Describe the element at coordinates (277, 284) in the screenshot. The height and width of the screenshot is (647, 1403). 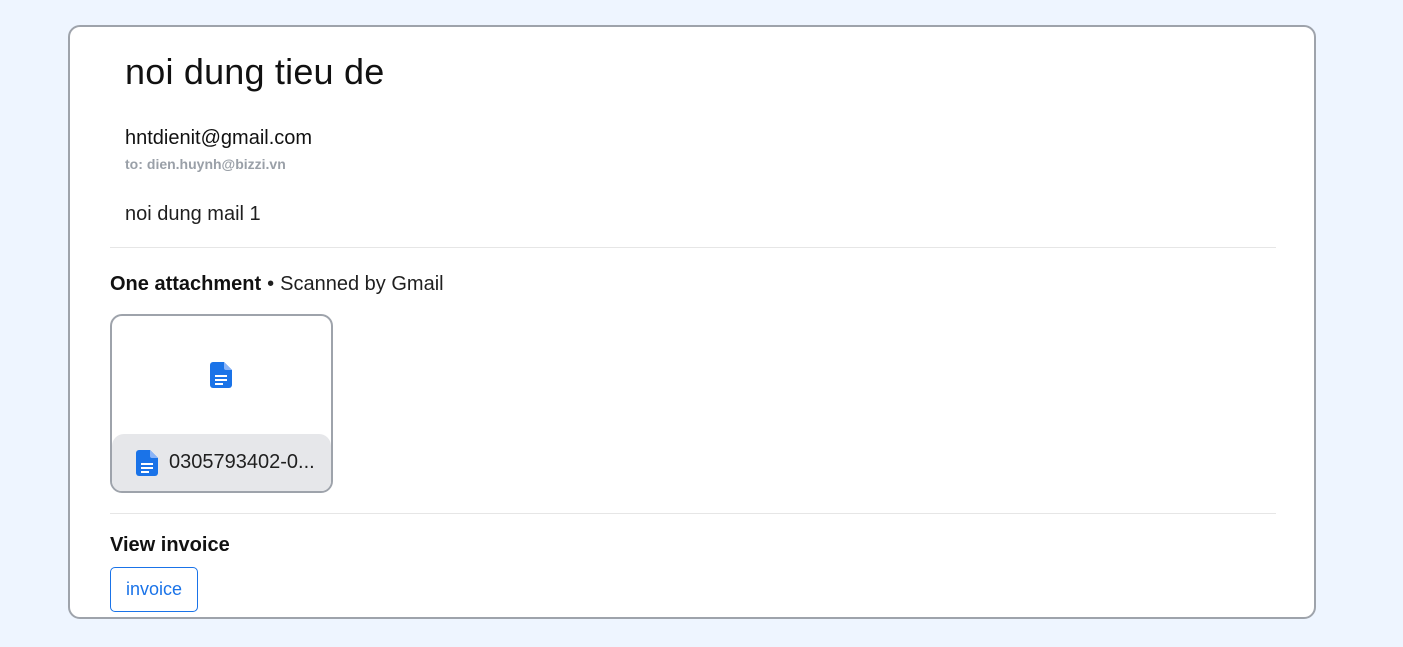
I see `attachments-header: One attachment • Scanned by Gmail` at that location.